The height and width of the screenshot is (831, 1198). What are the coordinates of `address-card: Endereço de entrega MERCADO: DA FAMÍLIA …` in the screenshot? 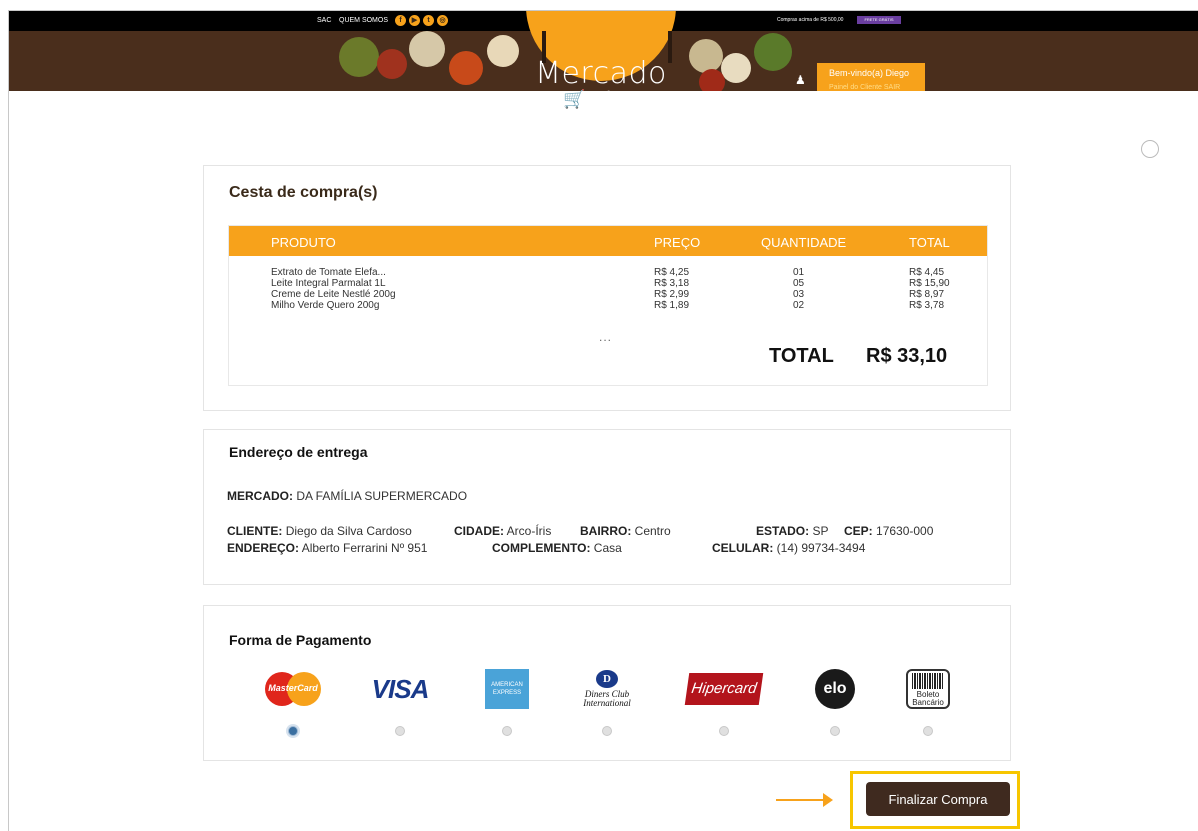 It's located at (607, 507).